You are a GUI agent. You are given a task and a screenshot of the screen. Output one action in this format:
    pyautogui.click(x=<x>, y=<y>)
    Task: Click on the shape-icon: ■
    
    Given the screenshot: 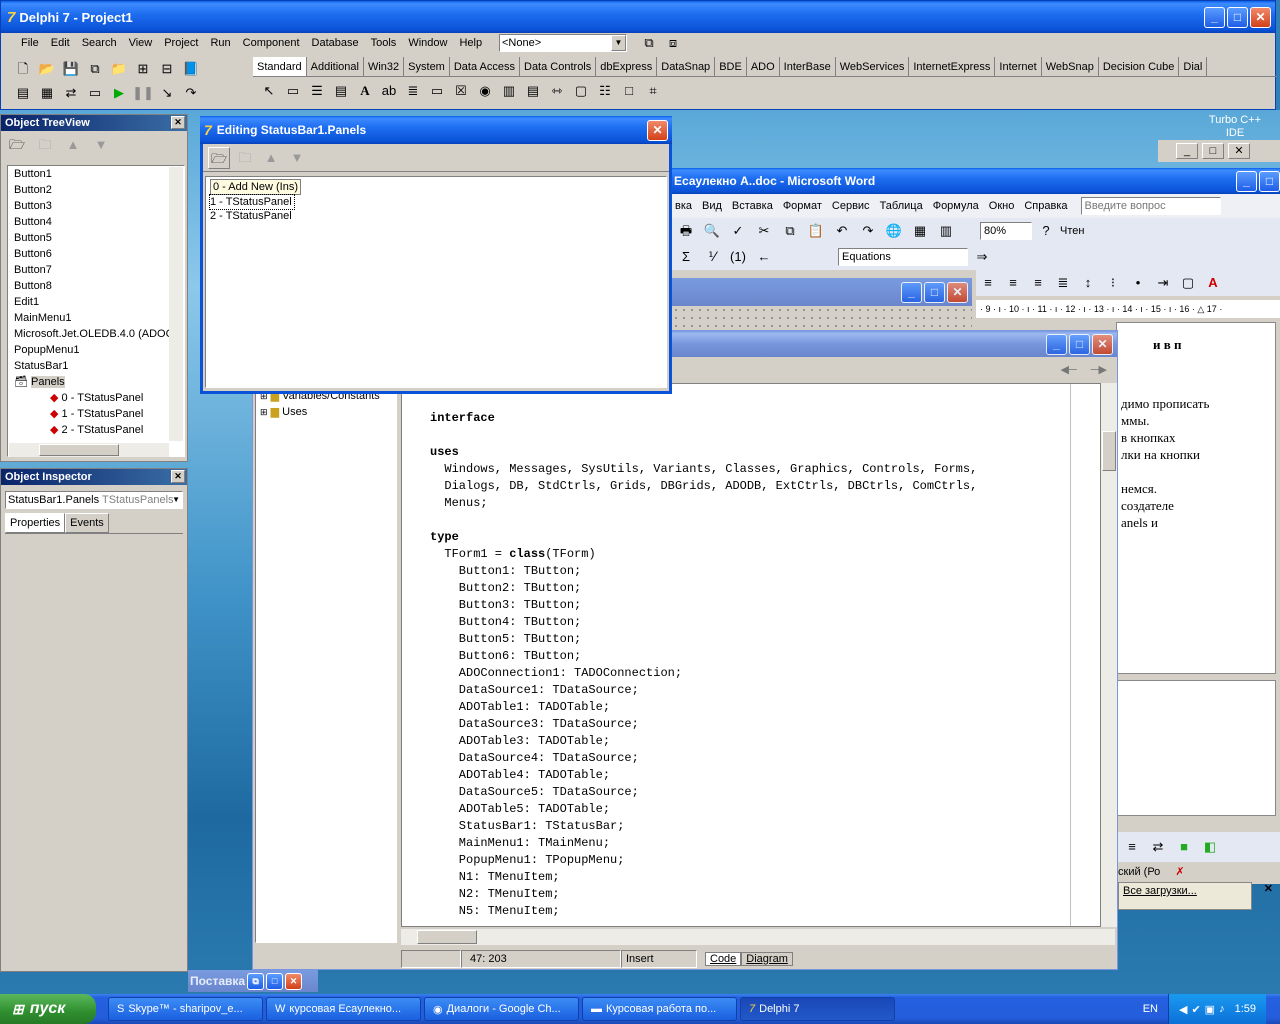 What is the action you would take?
    pyautogui.click(x=1184, y=847)
    